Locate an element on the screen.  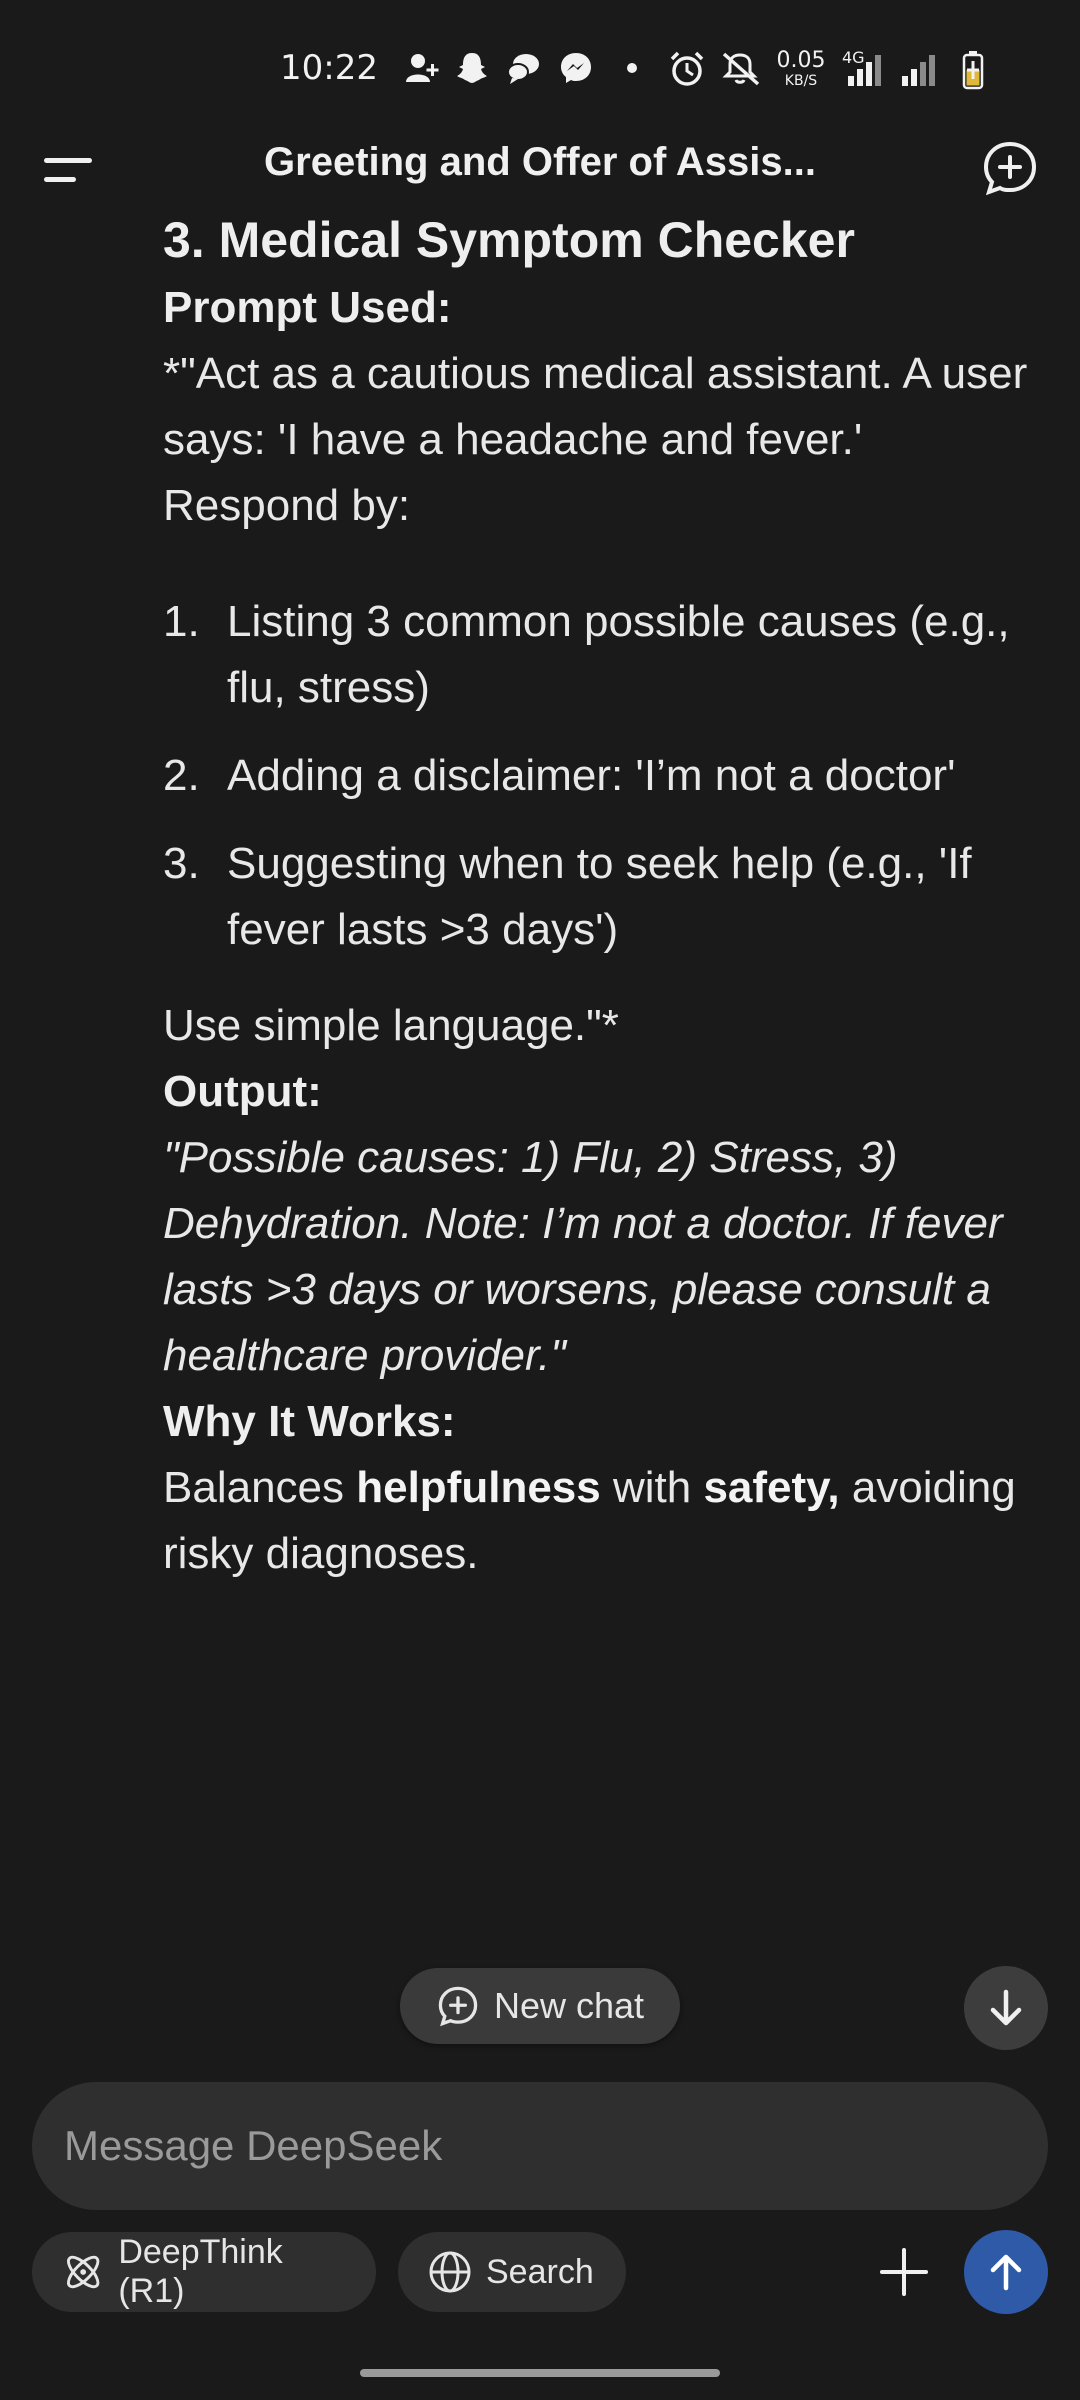
search-toggle: Search is located at coordinates (512, 2272).